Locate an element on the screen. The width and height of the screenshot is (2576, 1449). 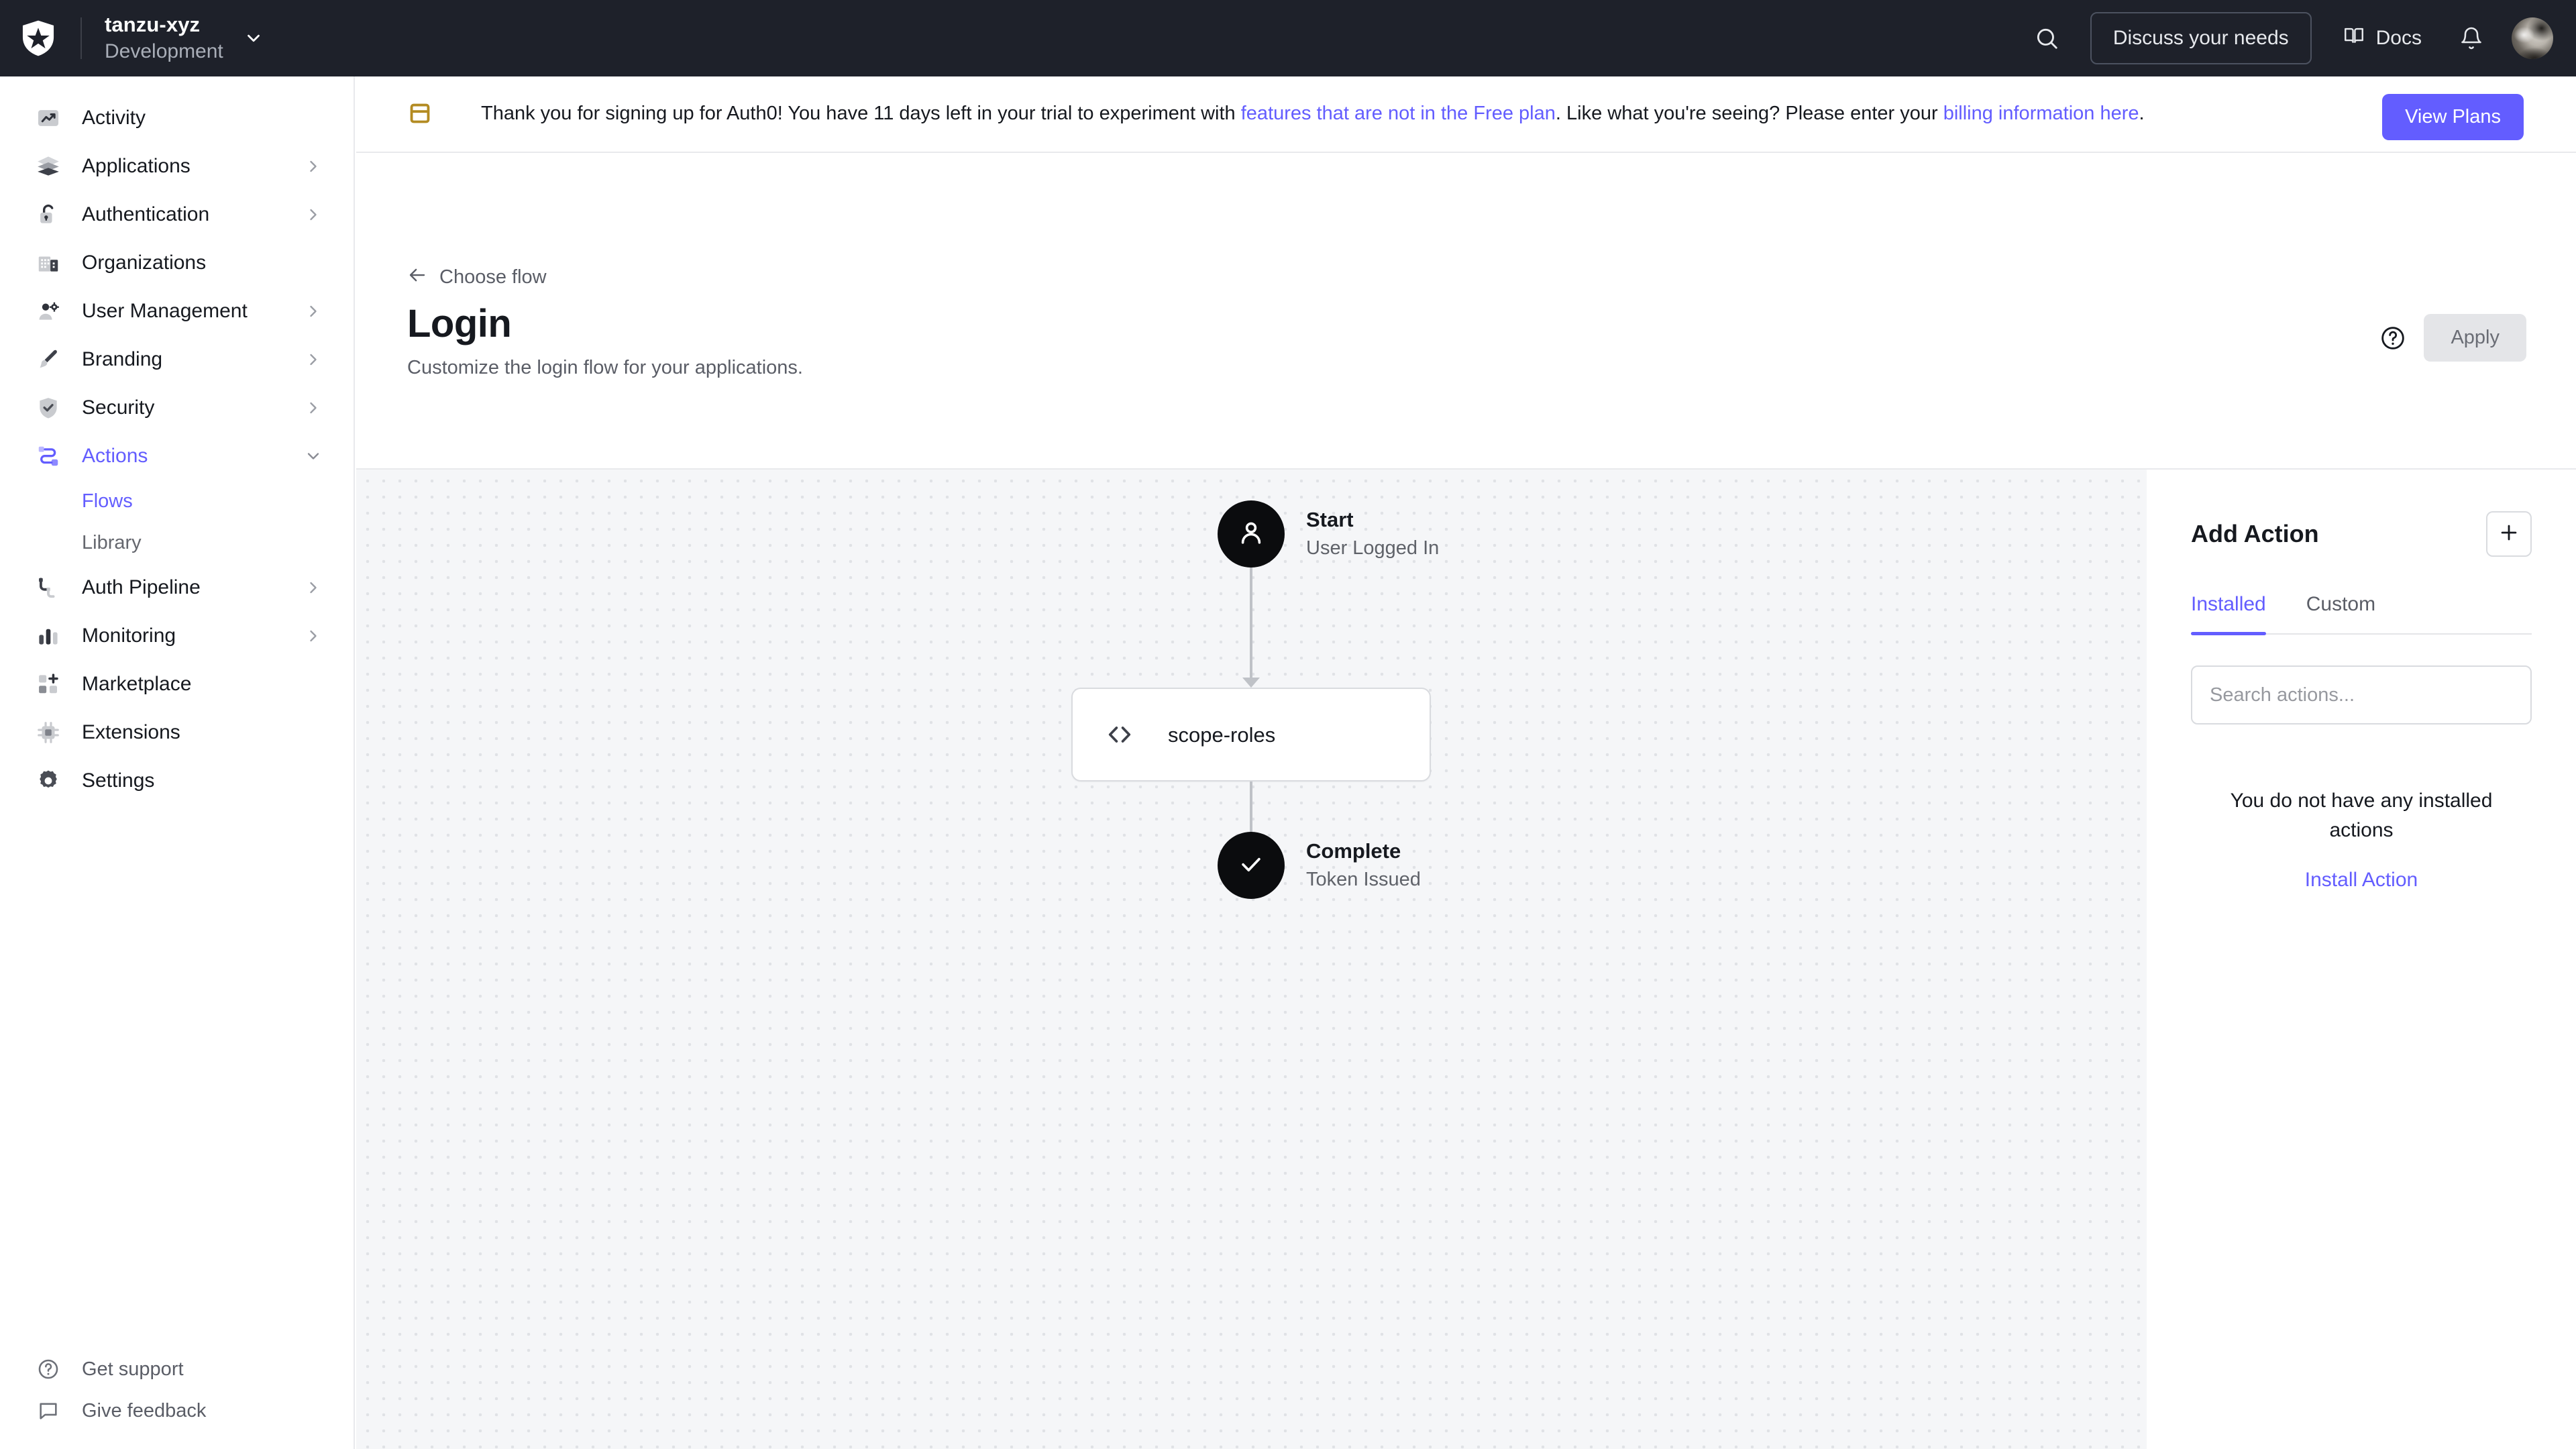
start-node-texts: Start User Logged In is located at coordinates (1372, 534).